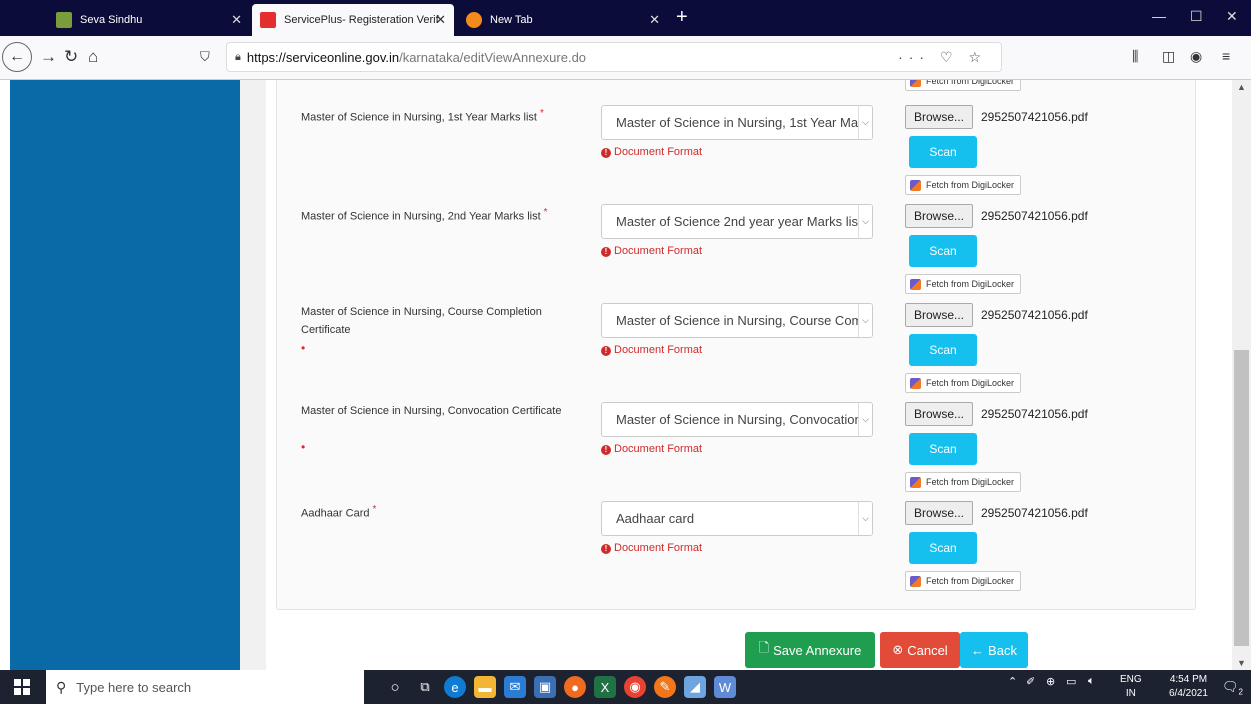 The width and height of the screenshot is (1251, 704). Describe the element at coordinates (1071, 681) in the screenshot. I see `battery-icon: ▭` at that location.